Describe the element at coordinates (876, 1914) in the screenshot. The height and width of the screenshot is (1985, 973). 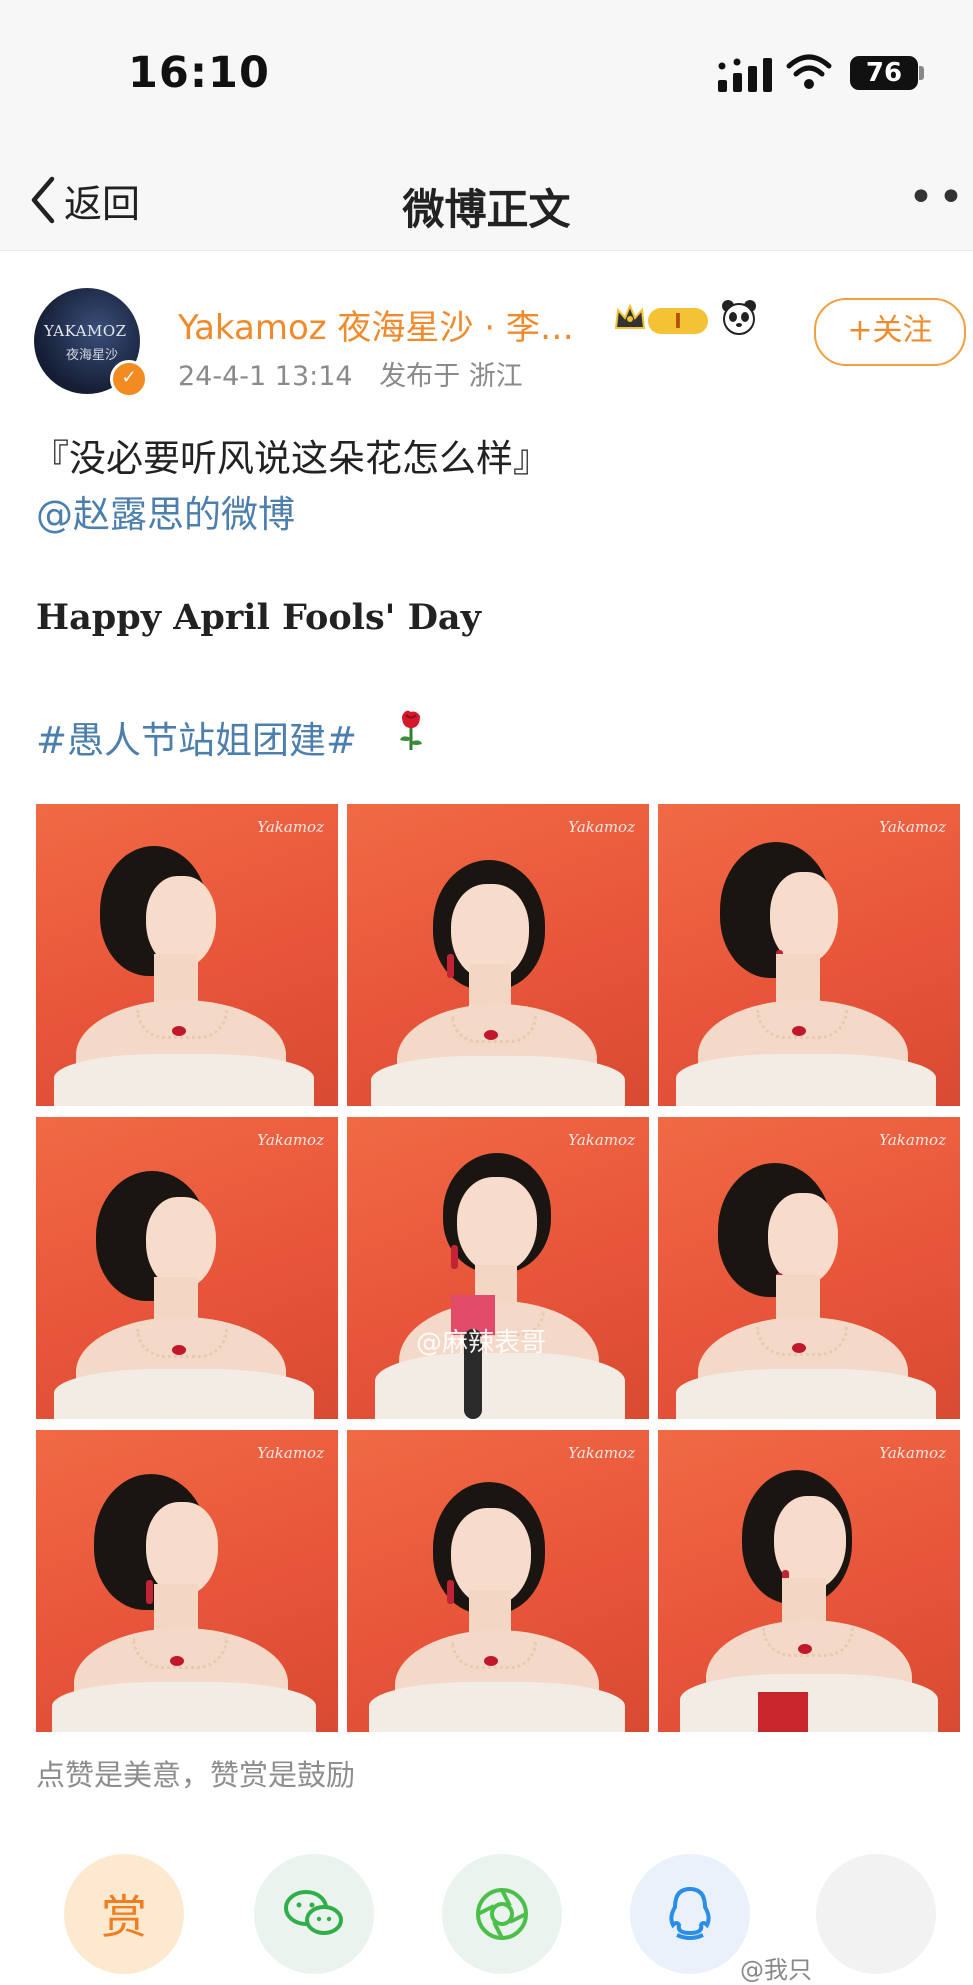
I see `more-share-button` at that location.